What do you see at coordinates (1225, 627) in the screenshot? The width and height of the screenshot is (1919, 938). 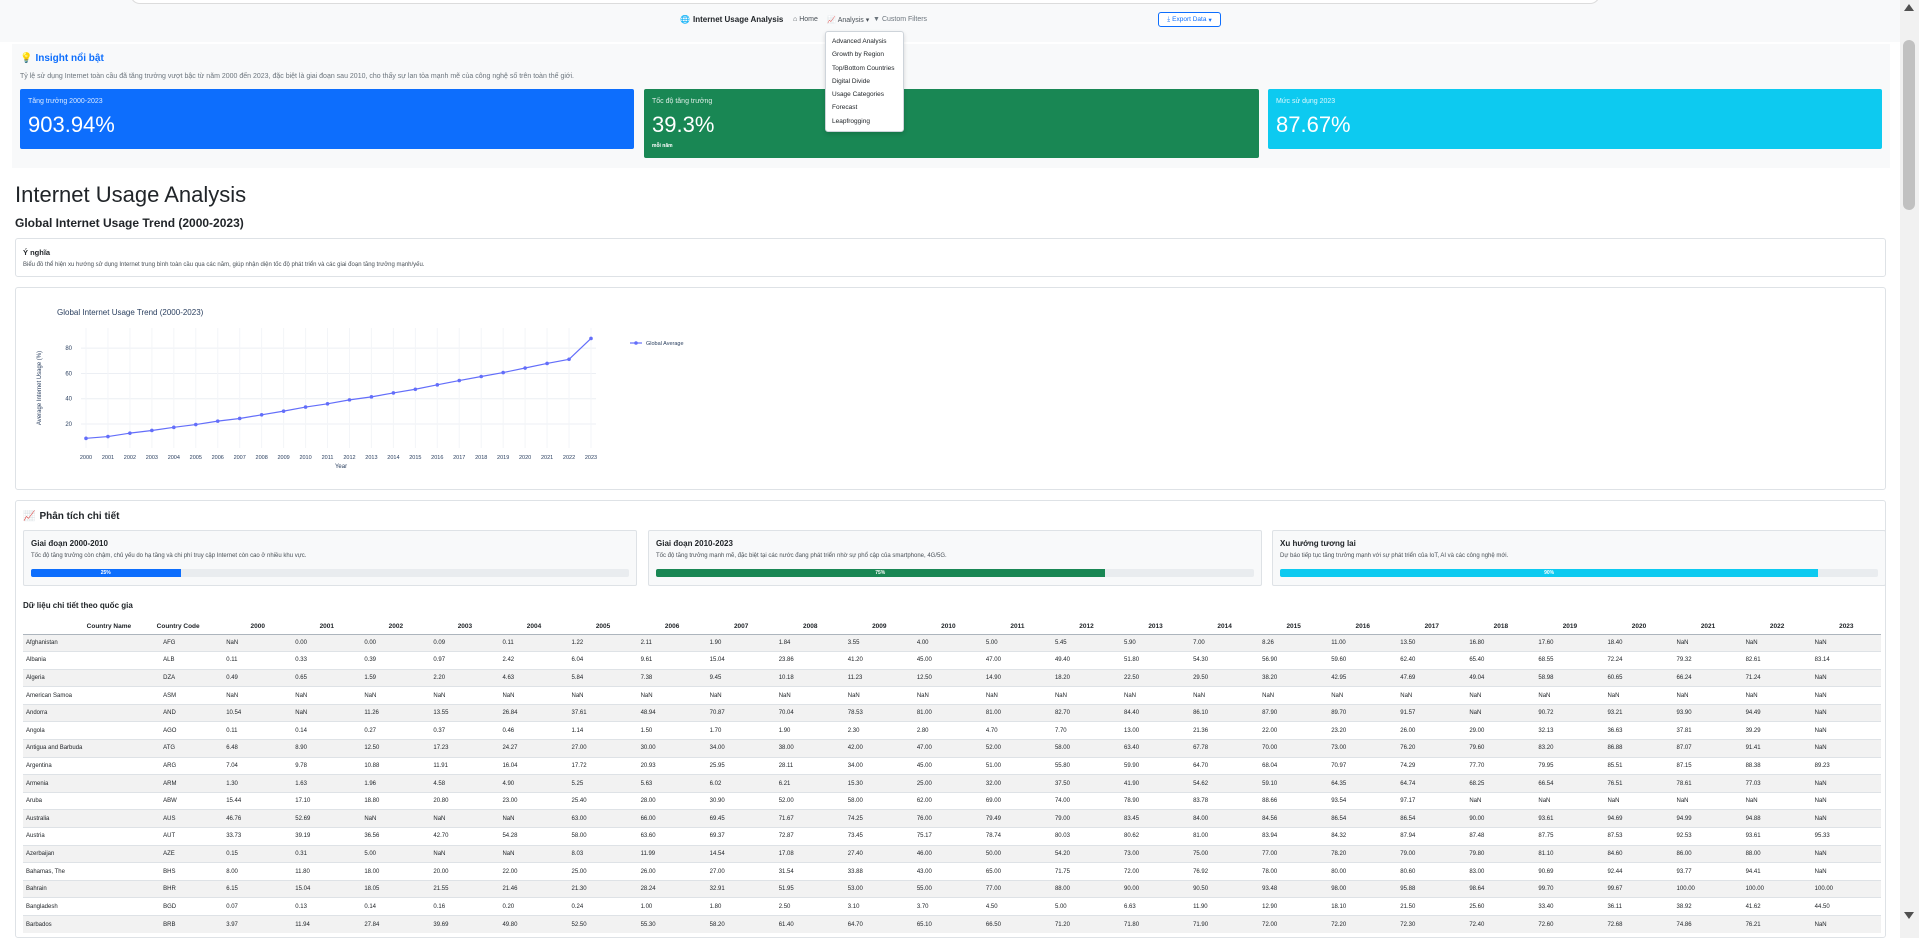 I see `table-header-cell: 2014` at bounding box center [1225, 627].